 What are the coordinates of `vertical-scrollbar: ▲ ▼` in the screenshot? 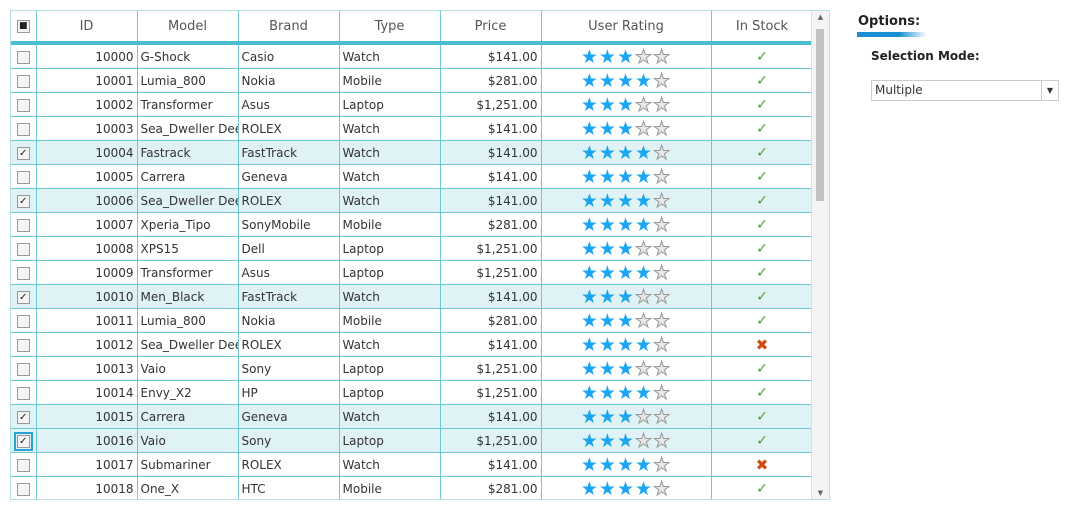 It's located at (820, 255).